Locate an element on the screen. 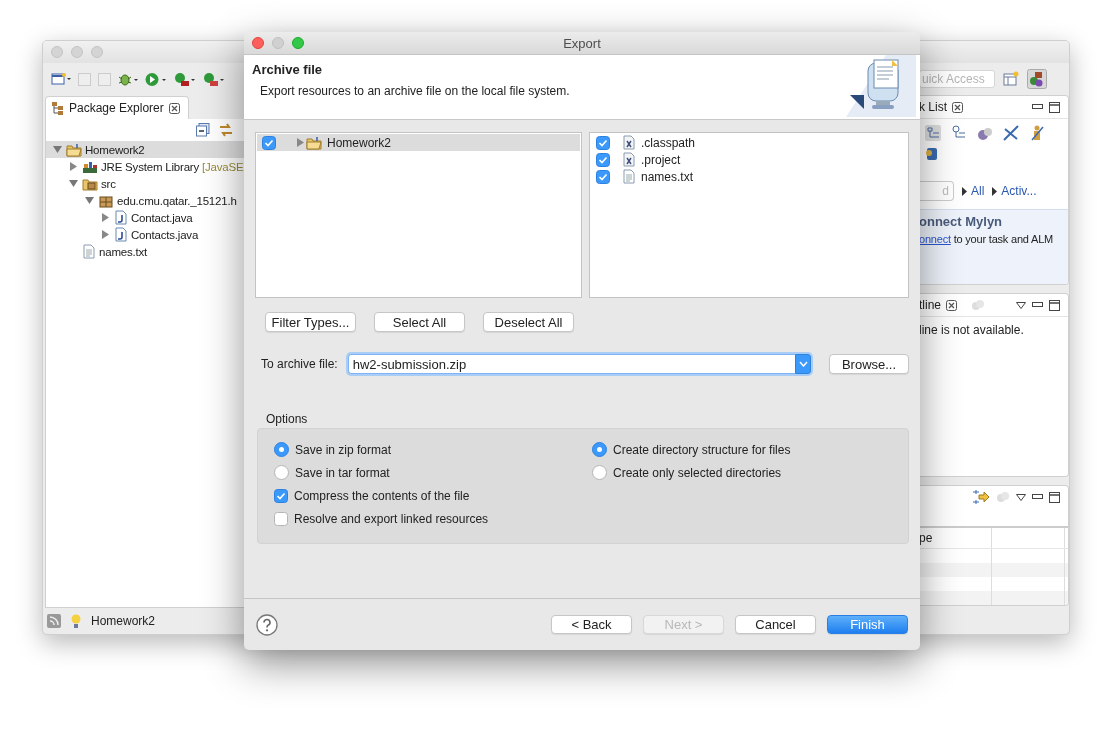  tree-row: names.txt is located at coordinates (145, 251).